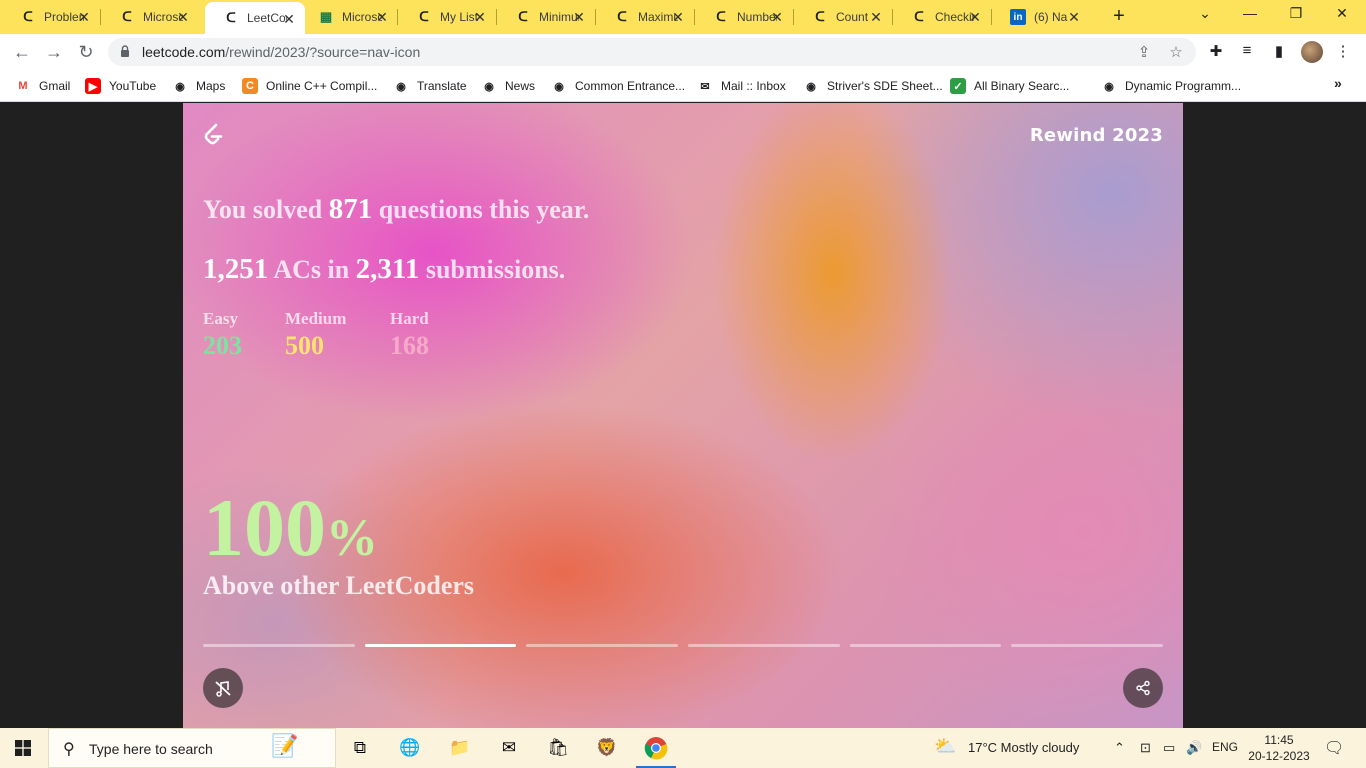  I want to click on bookmark-item: ▶ YouTube, so click(120, 86).